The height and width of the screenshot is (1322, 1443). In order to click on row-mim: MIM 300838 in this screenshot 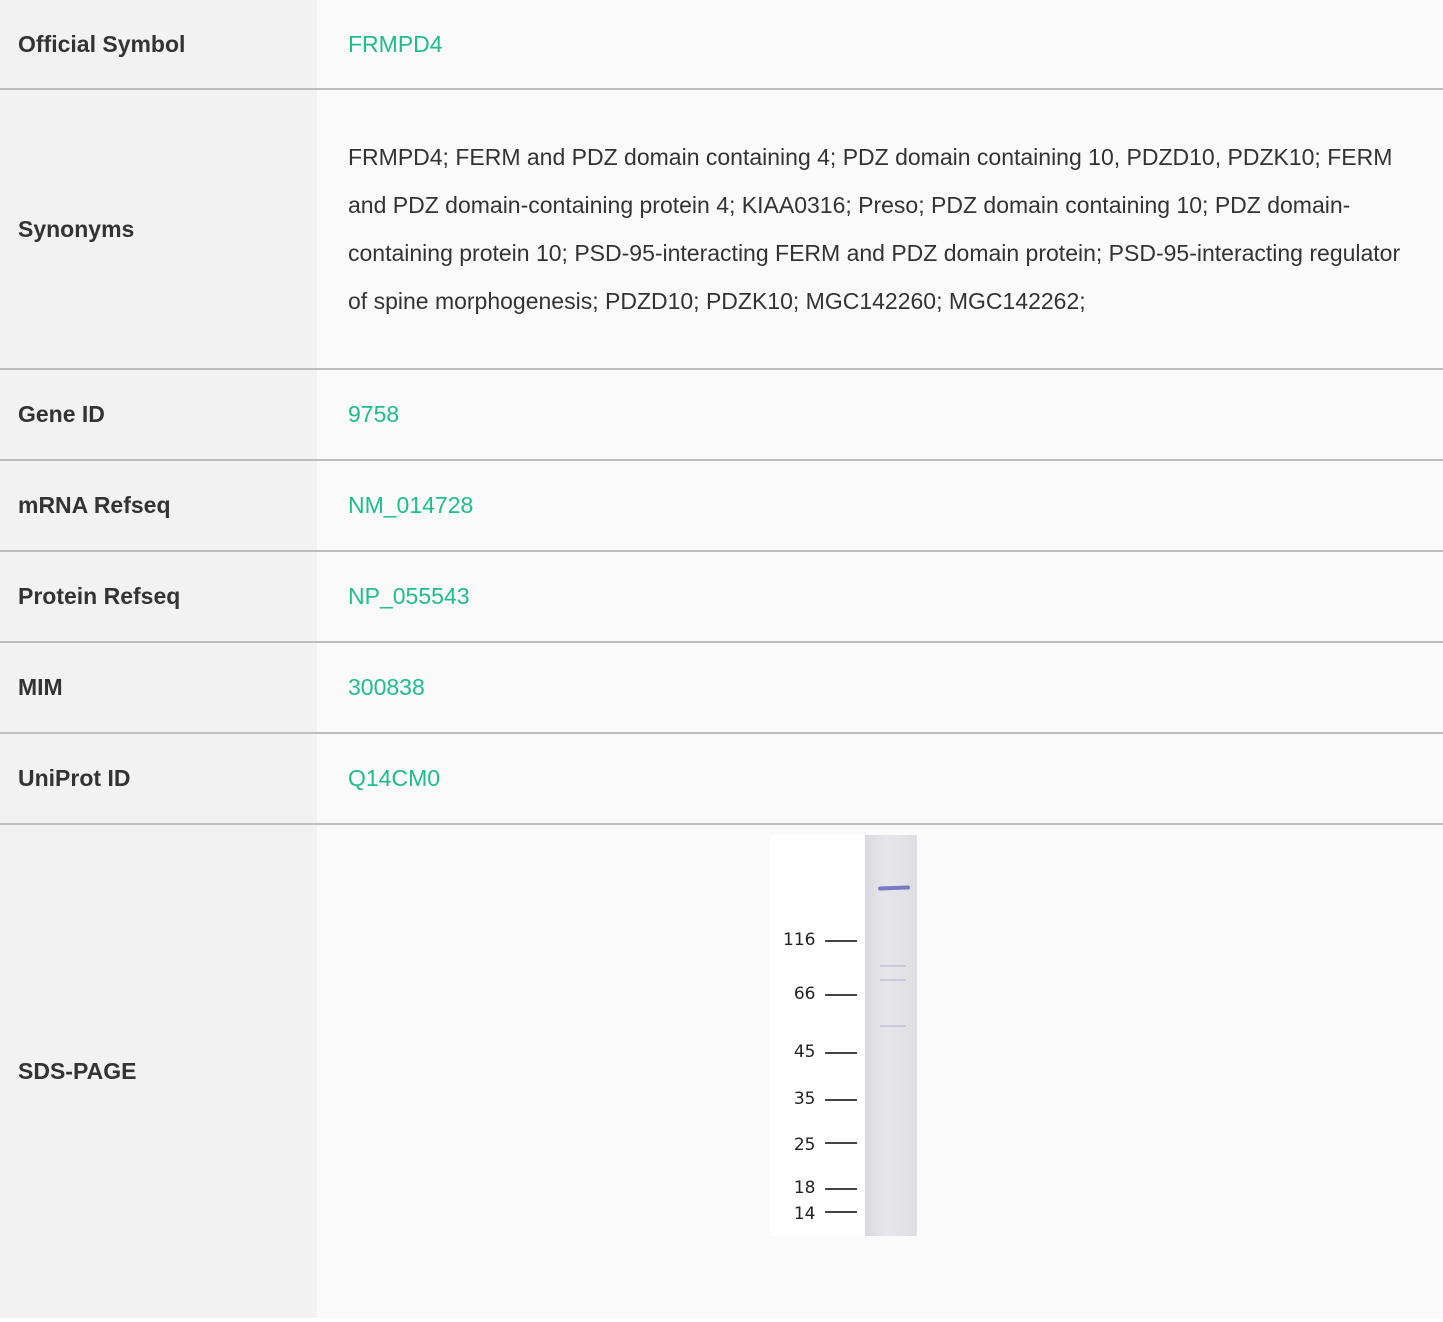, I will do `click(721, 688)`.